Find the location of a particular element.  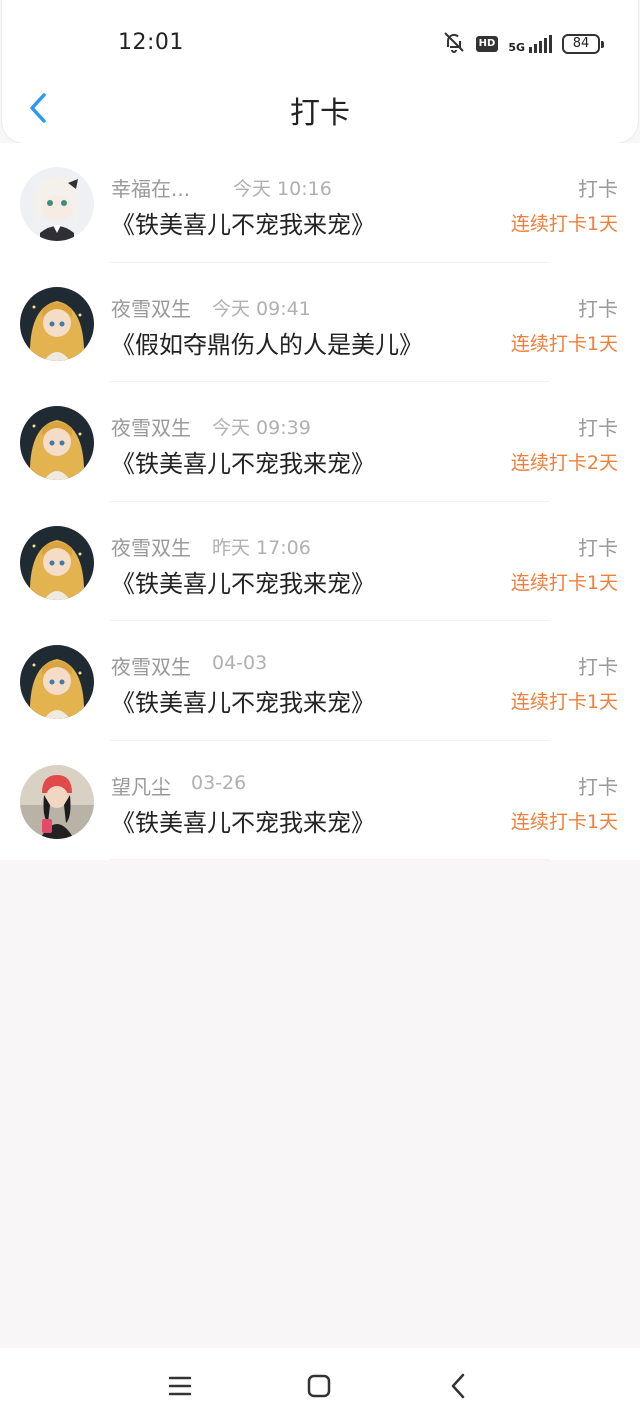

list-item: 夜雪双生 今天 09:41 《假如夺鼎伤人的人是美儿》 打卡 连续打卡1天 is located at coordinates (320, 322).